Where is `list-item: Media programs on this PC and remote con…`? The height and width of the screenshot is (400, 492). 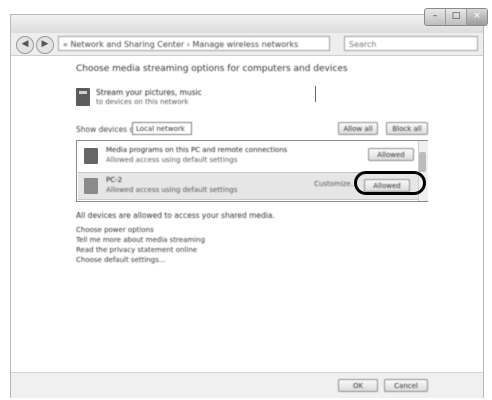
list-item: Media programs on this PC and remote con… is located at coordinates (248, 157).